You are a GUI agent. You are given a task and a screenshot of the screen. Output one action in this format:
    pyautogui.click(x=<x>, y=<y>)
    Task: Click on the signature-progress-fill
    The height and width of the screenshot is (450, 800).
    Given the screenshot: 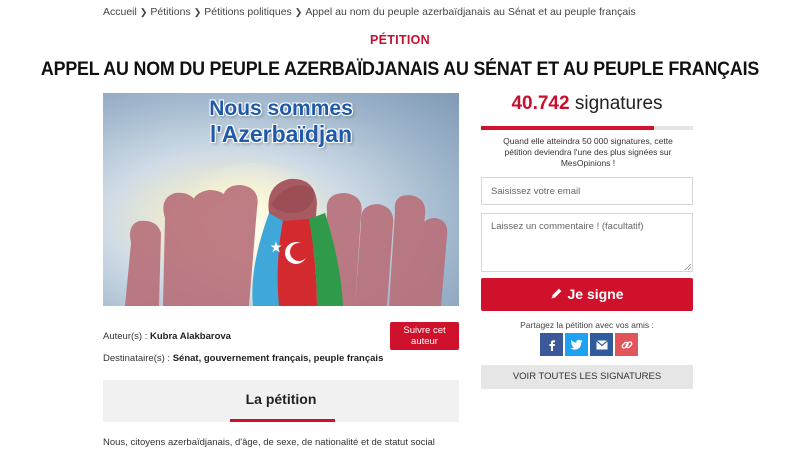 What is the action you would take?
    pyautogui.click(x=567, y=128)
    